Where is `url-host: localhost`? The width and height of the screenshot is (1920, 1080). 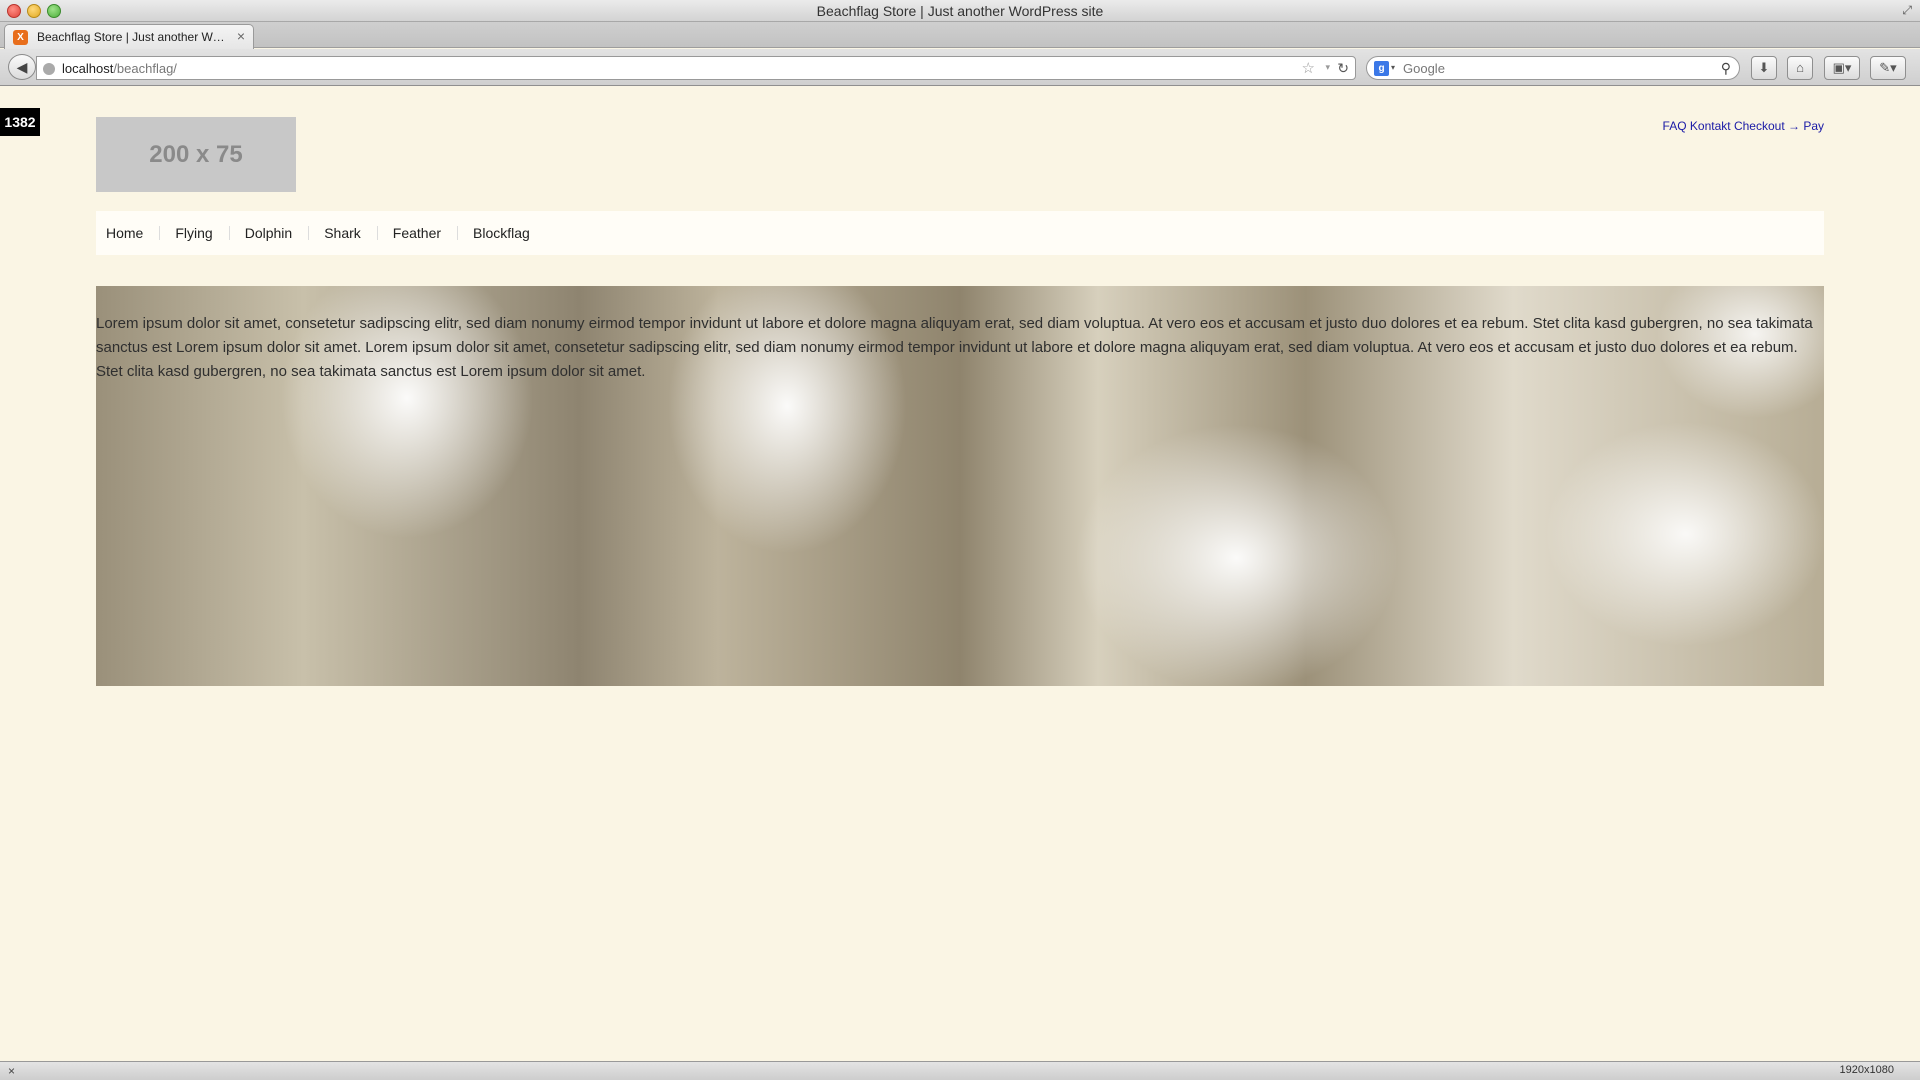 url-host: localhost is located at coordinates (88, 68).